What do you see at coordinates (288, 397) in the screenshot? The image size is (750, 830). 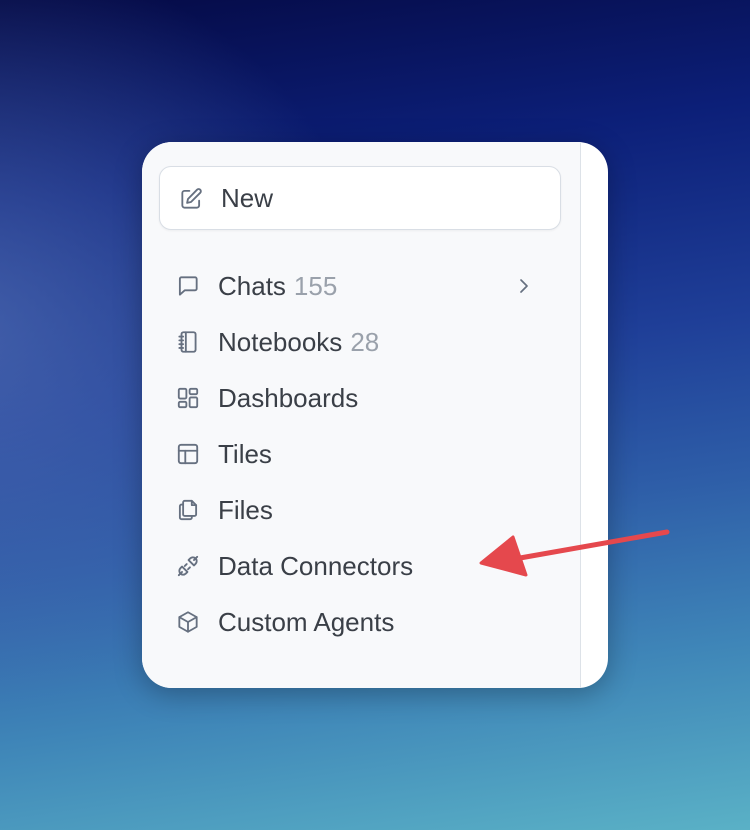 I see `sidebar-item-label: Dashboards` at bounding box center [288, 397].